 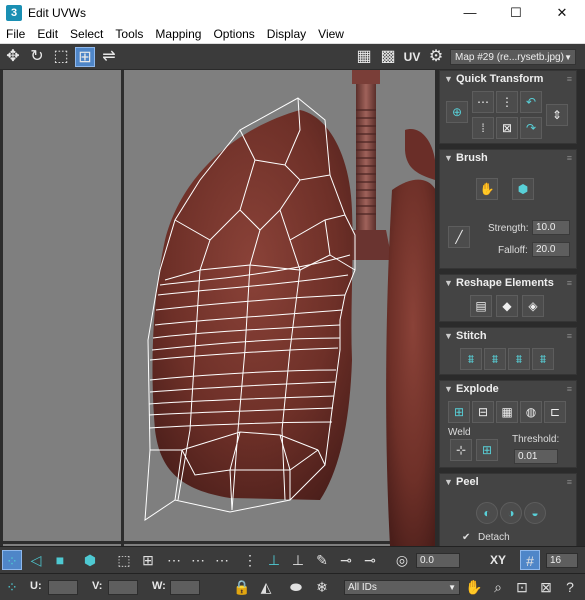 I want to click on weld-selected-icon: ⊹, so click(x=461, y=450).